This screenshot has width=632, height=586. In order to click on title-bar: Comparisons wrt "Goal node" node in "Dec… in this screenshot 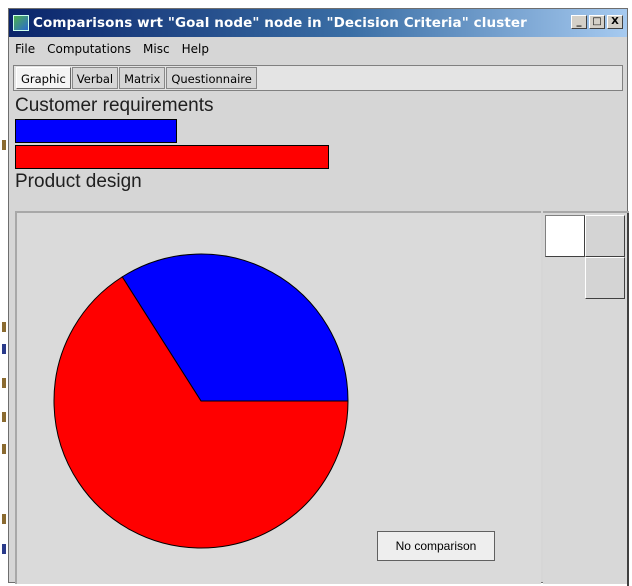, I will do `click(318, 23)`.